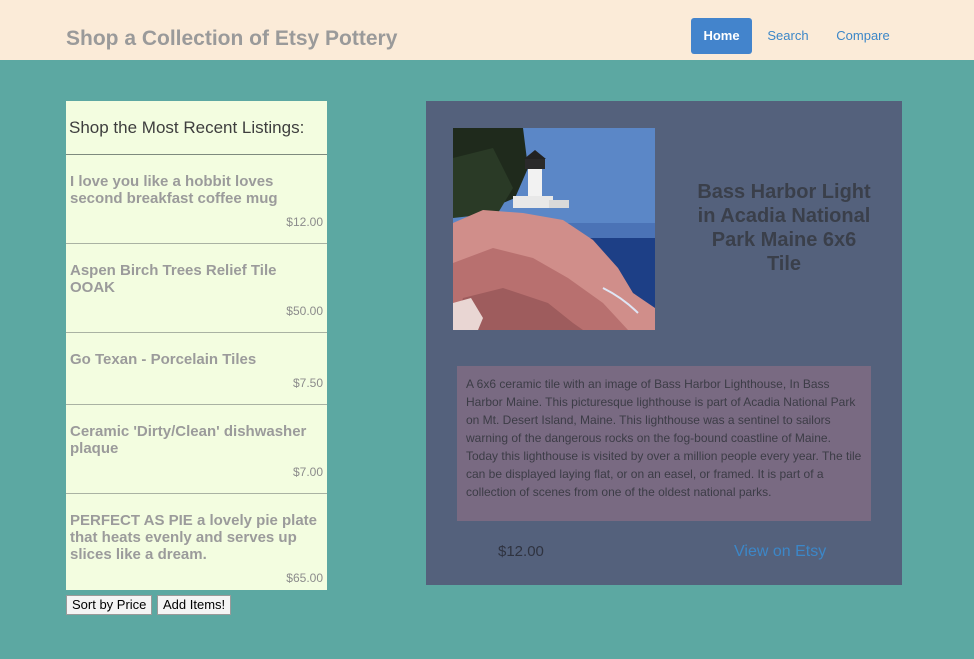  I want to click on nav-search: Search, so click(788, 36).